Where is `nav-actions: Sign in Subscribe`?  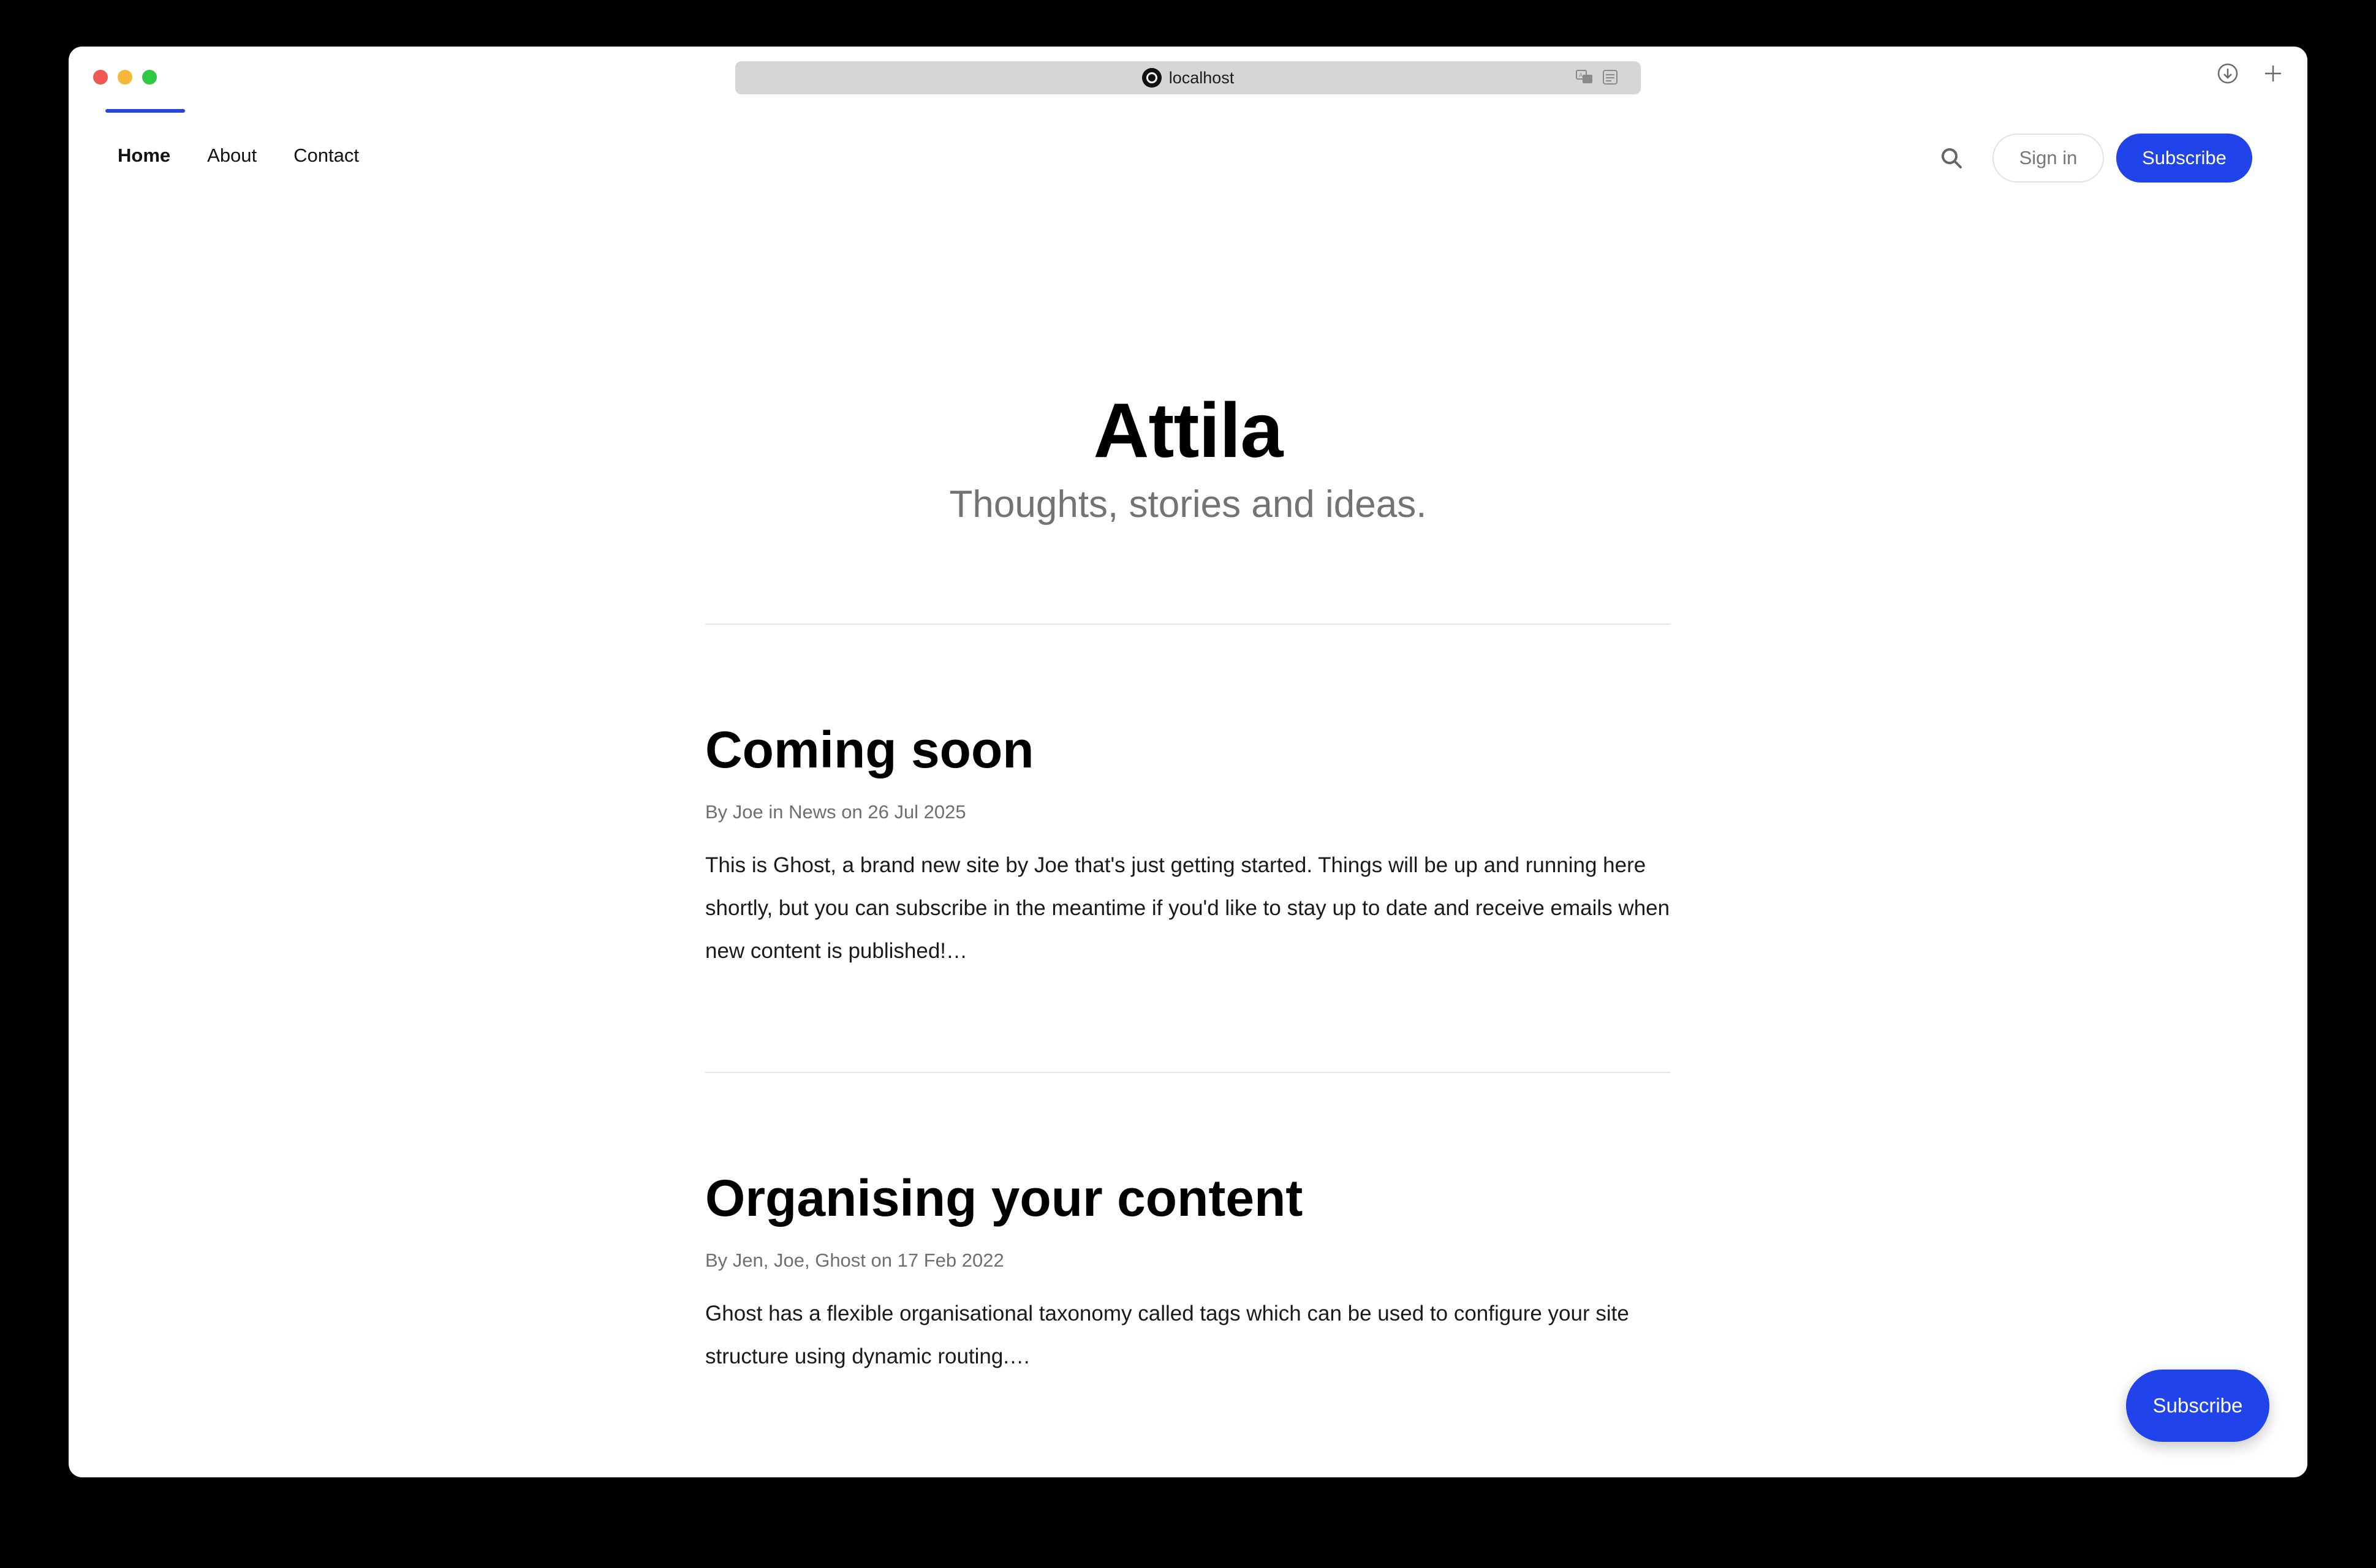 nav-actions: Sign in Subscribe is located at coordinates (2094, 158).